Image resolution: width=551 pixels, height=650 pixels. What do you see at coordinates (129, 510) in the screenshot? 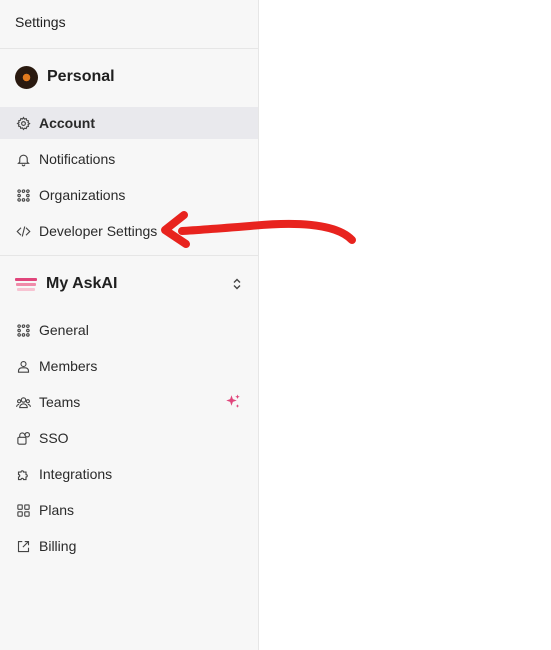
I see `sidebar-item-plans: Plans` at bounding box center [129, 510].